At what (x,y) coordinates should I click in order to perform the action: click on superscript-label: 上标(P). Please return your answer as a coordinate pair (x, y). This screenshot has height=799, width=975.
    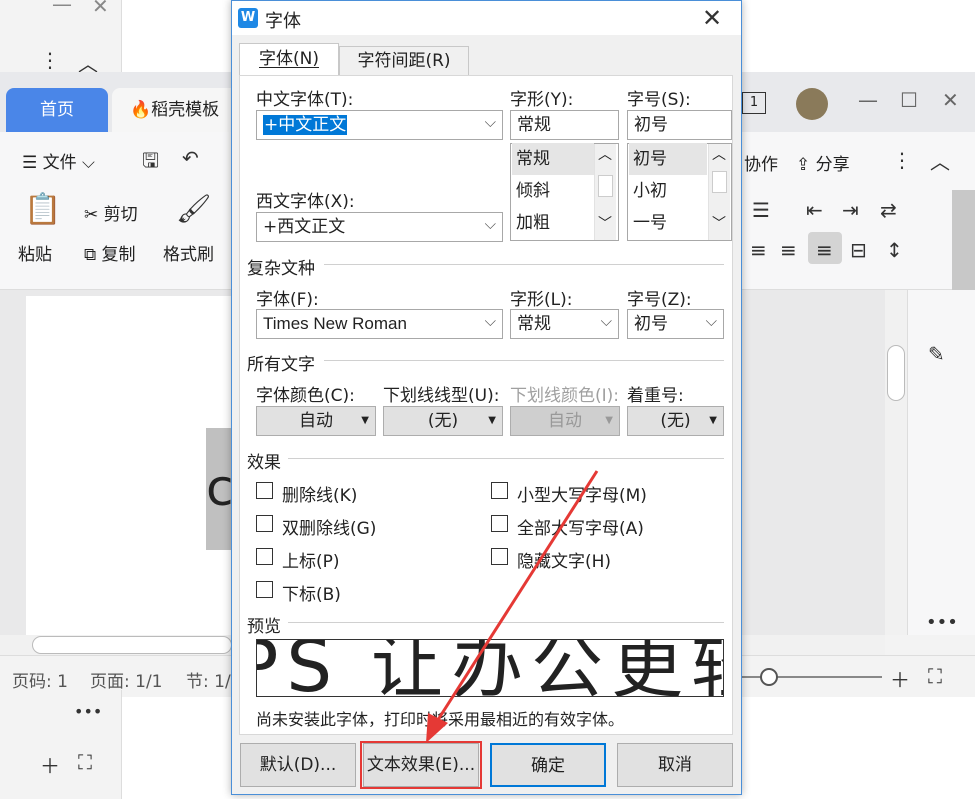
    Looking at the image, I should click on (311, 559).